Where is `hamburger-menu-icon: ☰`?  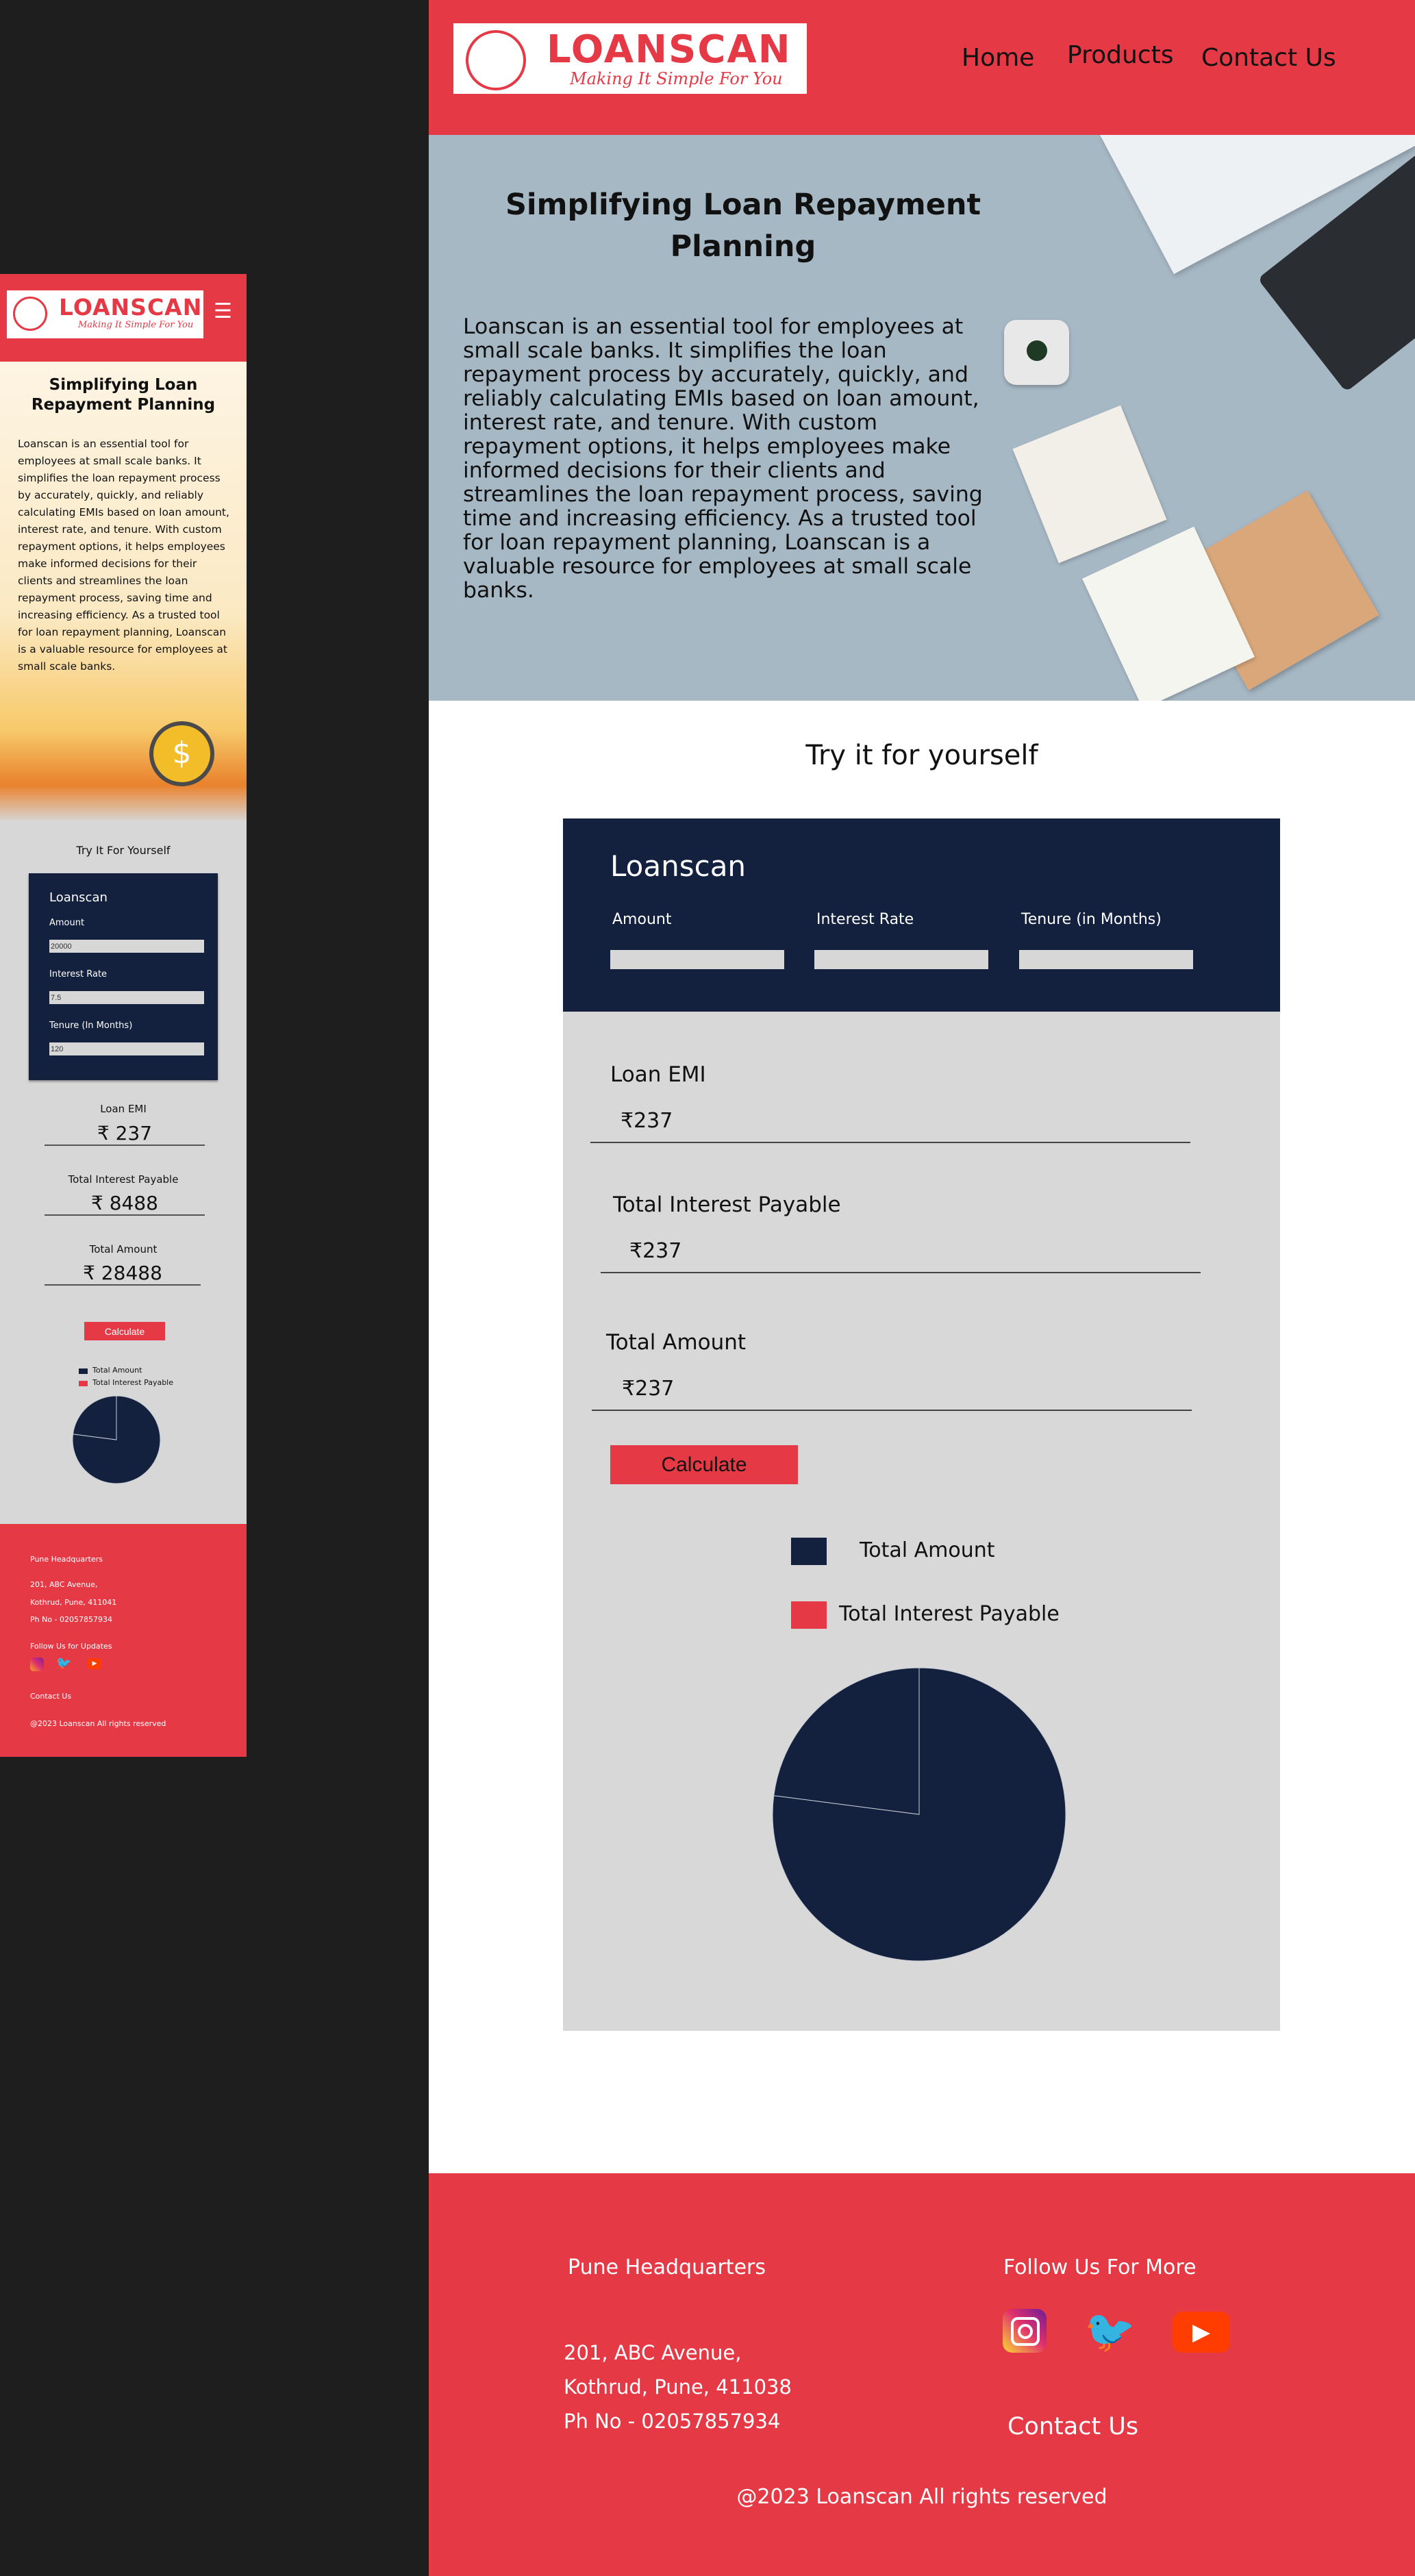 hamburger-menu-icon: ☰ is located at coordinates (224, 311).